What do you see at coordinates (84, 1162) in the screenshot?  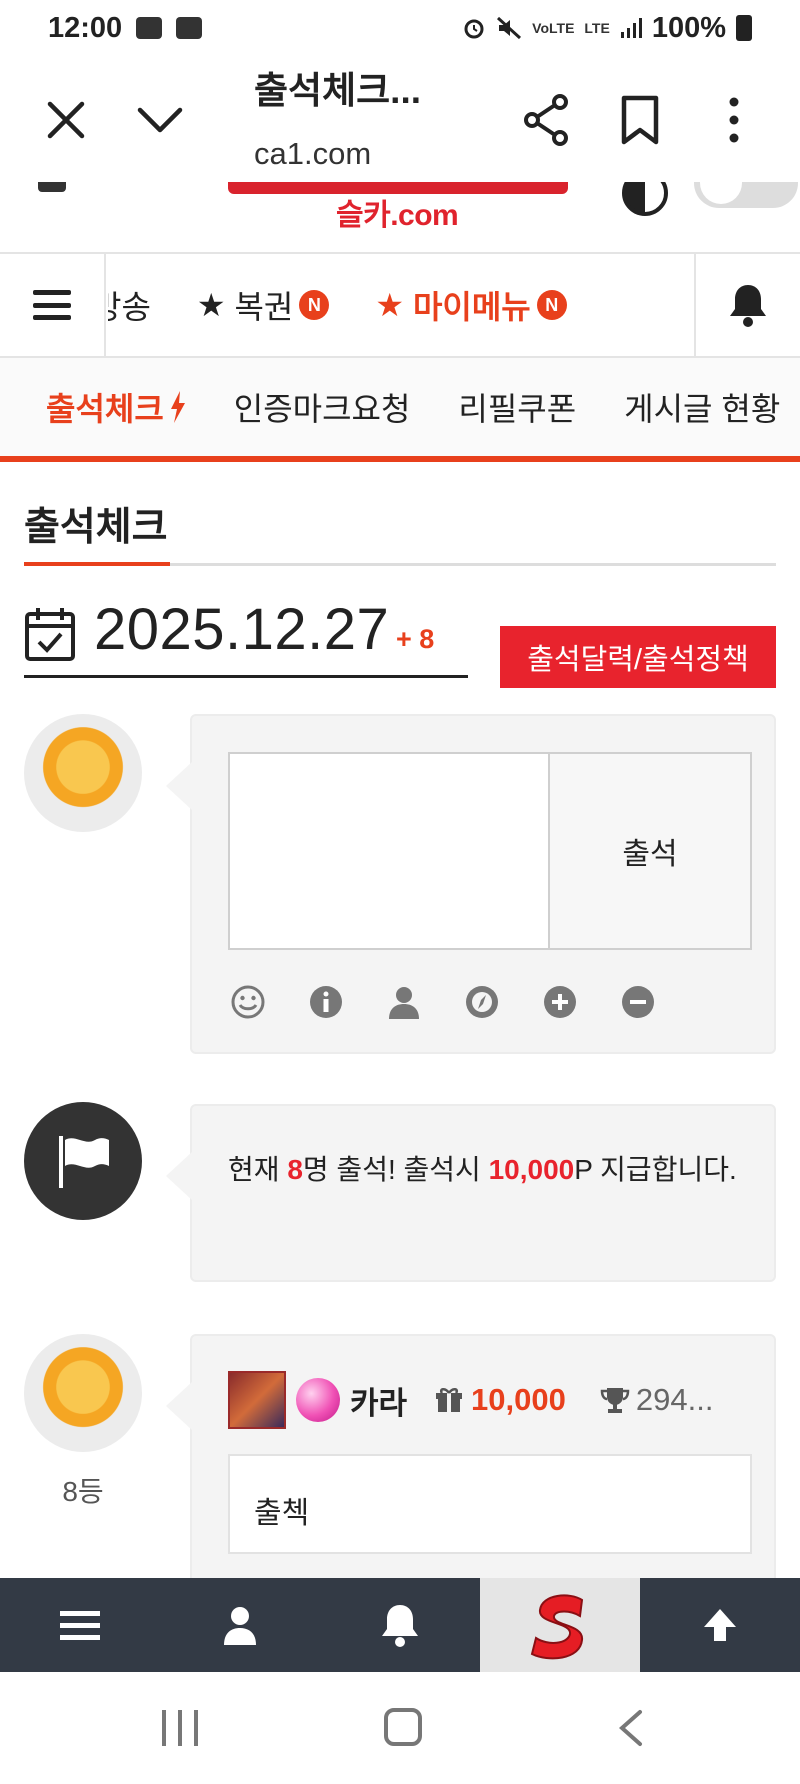 I see `flag-icon` at bounding box center [84, 1162].